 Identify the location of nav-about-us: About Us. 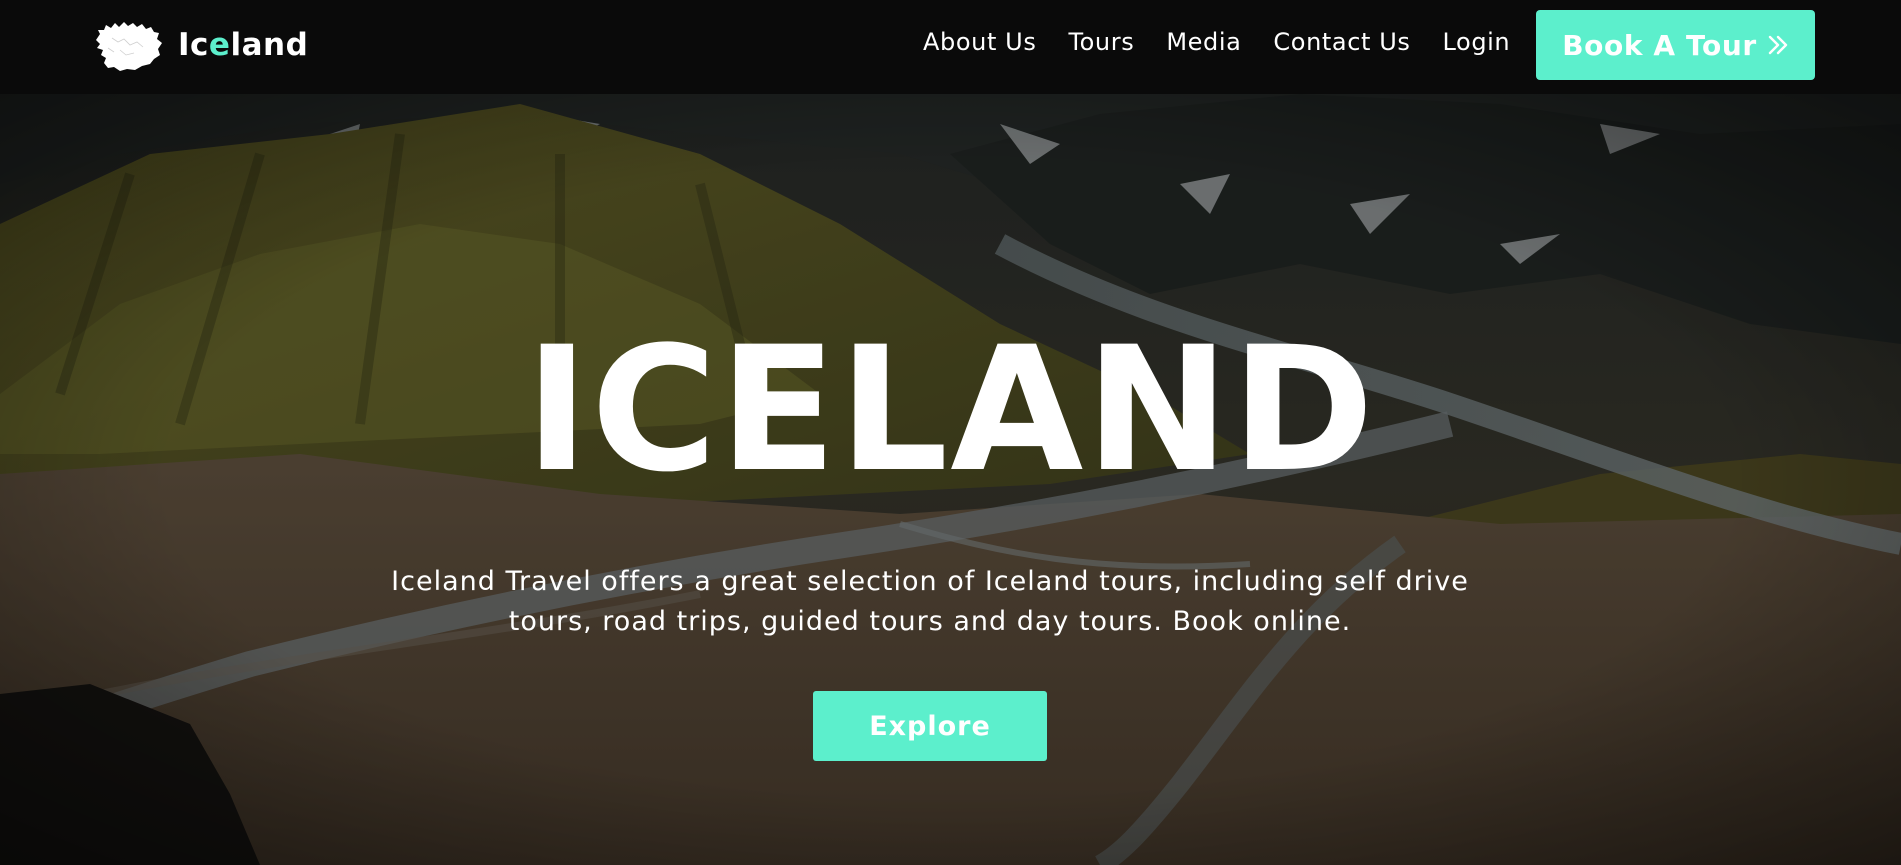
(979, 42).